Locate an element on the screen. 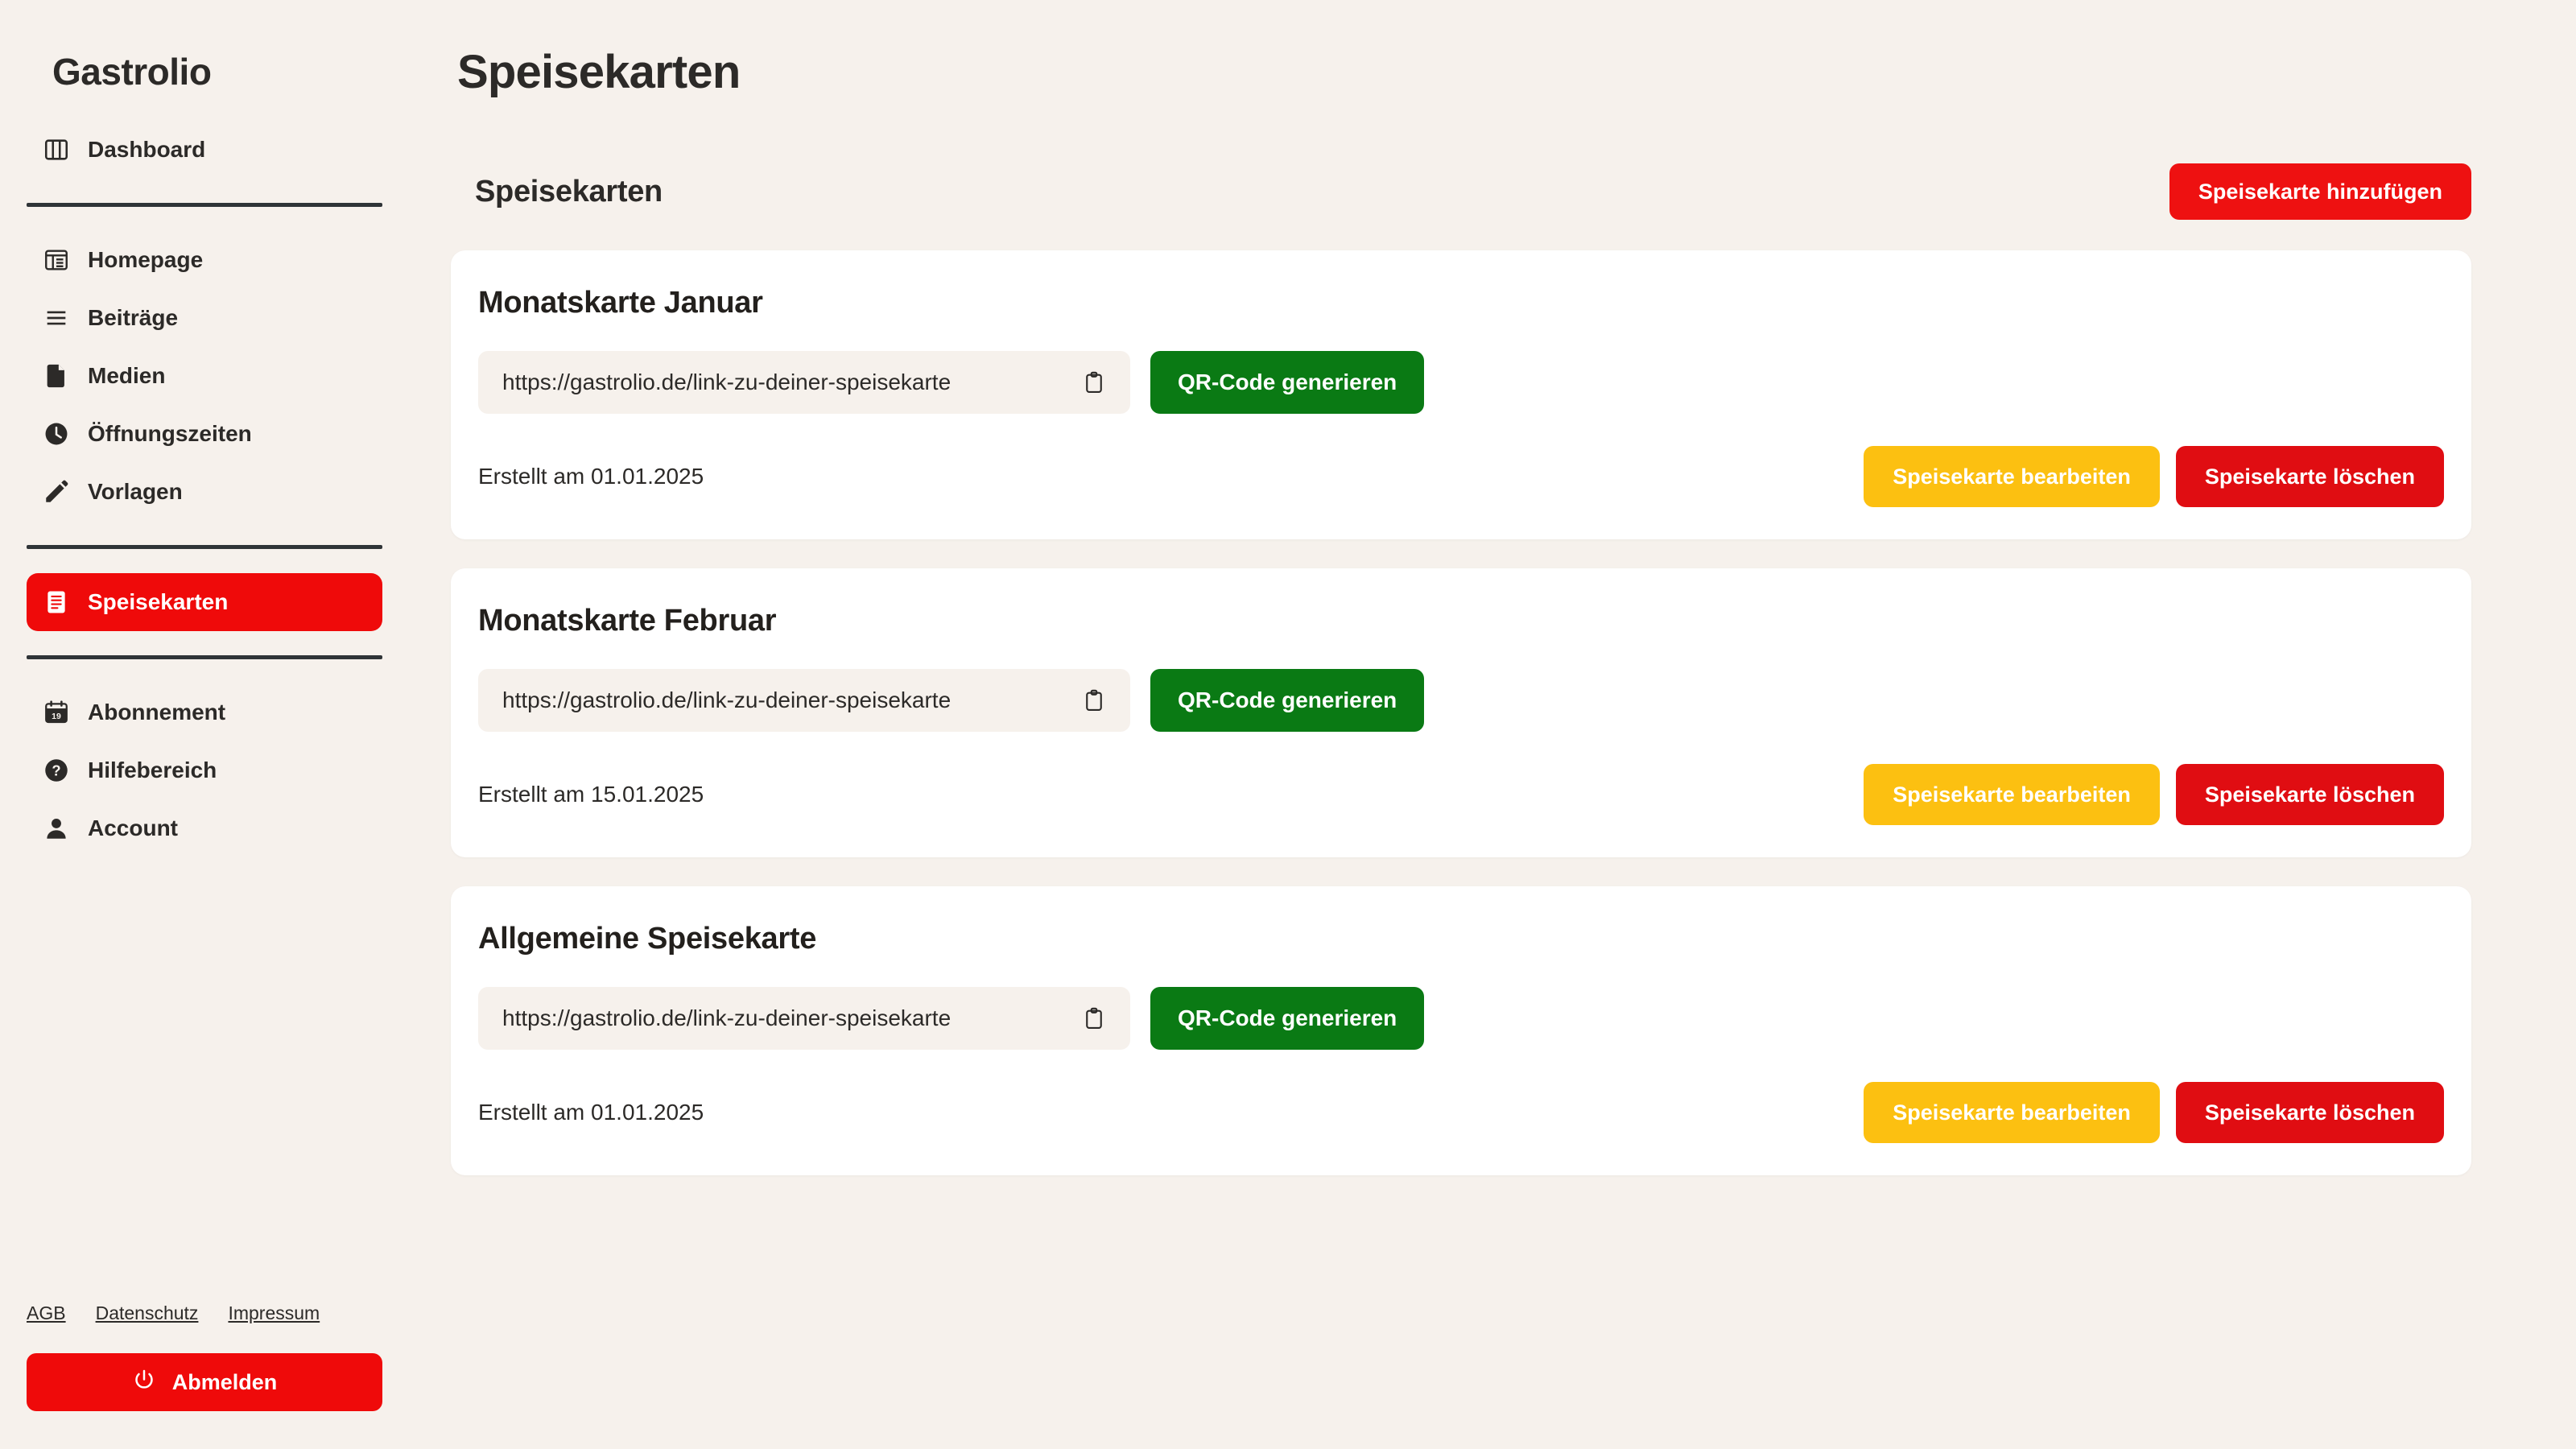 Image resolution: width=2576 pixels, height=1449 pixels. sidebar-item-medien: Medien is located at coordinates (204, 376).